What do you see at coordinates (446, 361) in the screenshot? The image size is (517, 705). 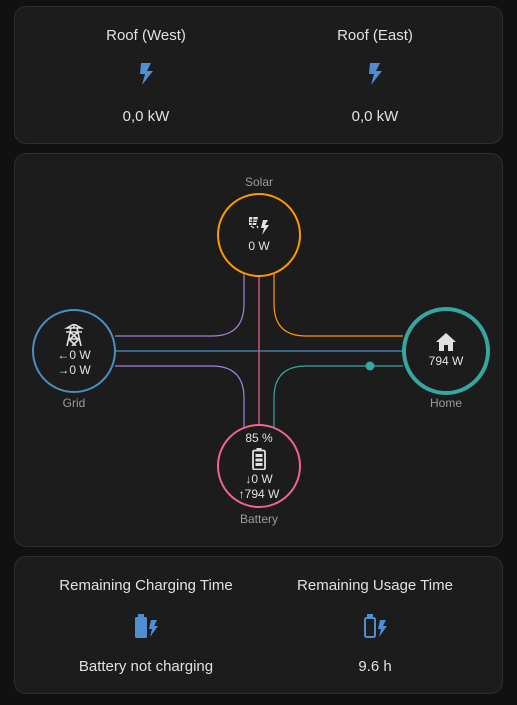 I see `home-value: 794 W` at bounding box center [446, 361].